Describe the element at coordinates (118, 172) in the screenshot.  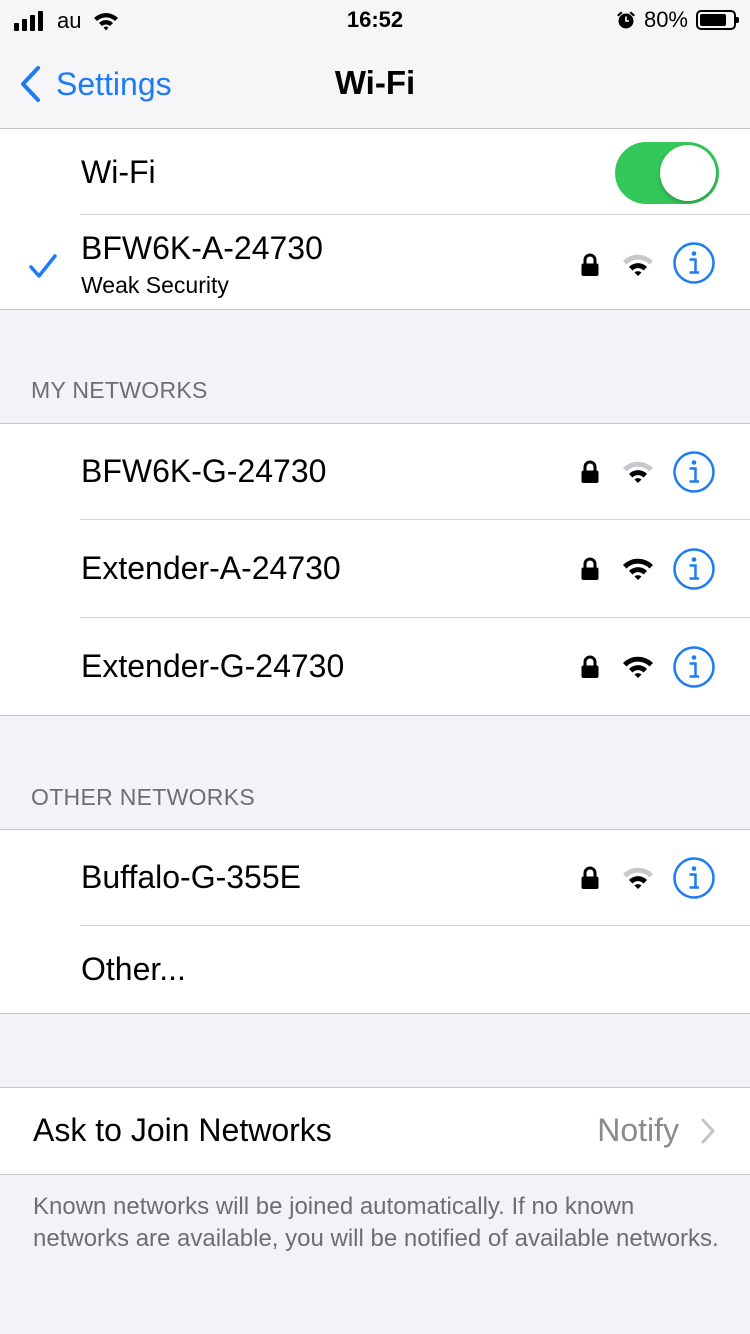
I see `wifi-toggle-label: Wi-Fi` at that location.